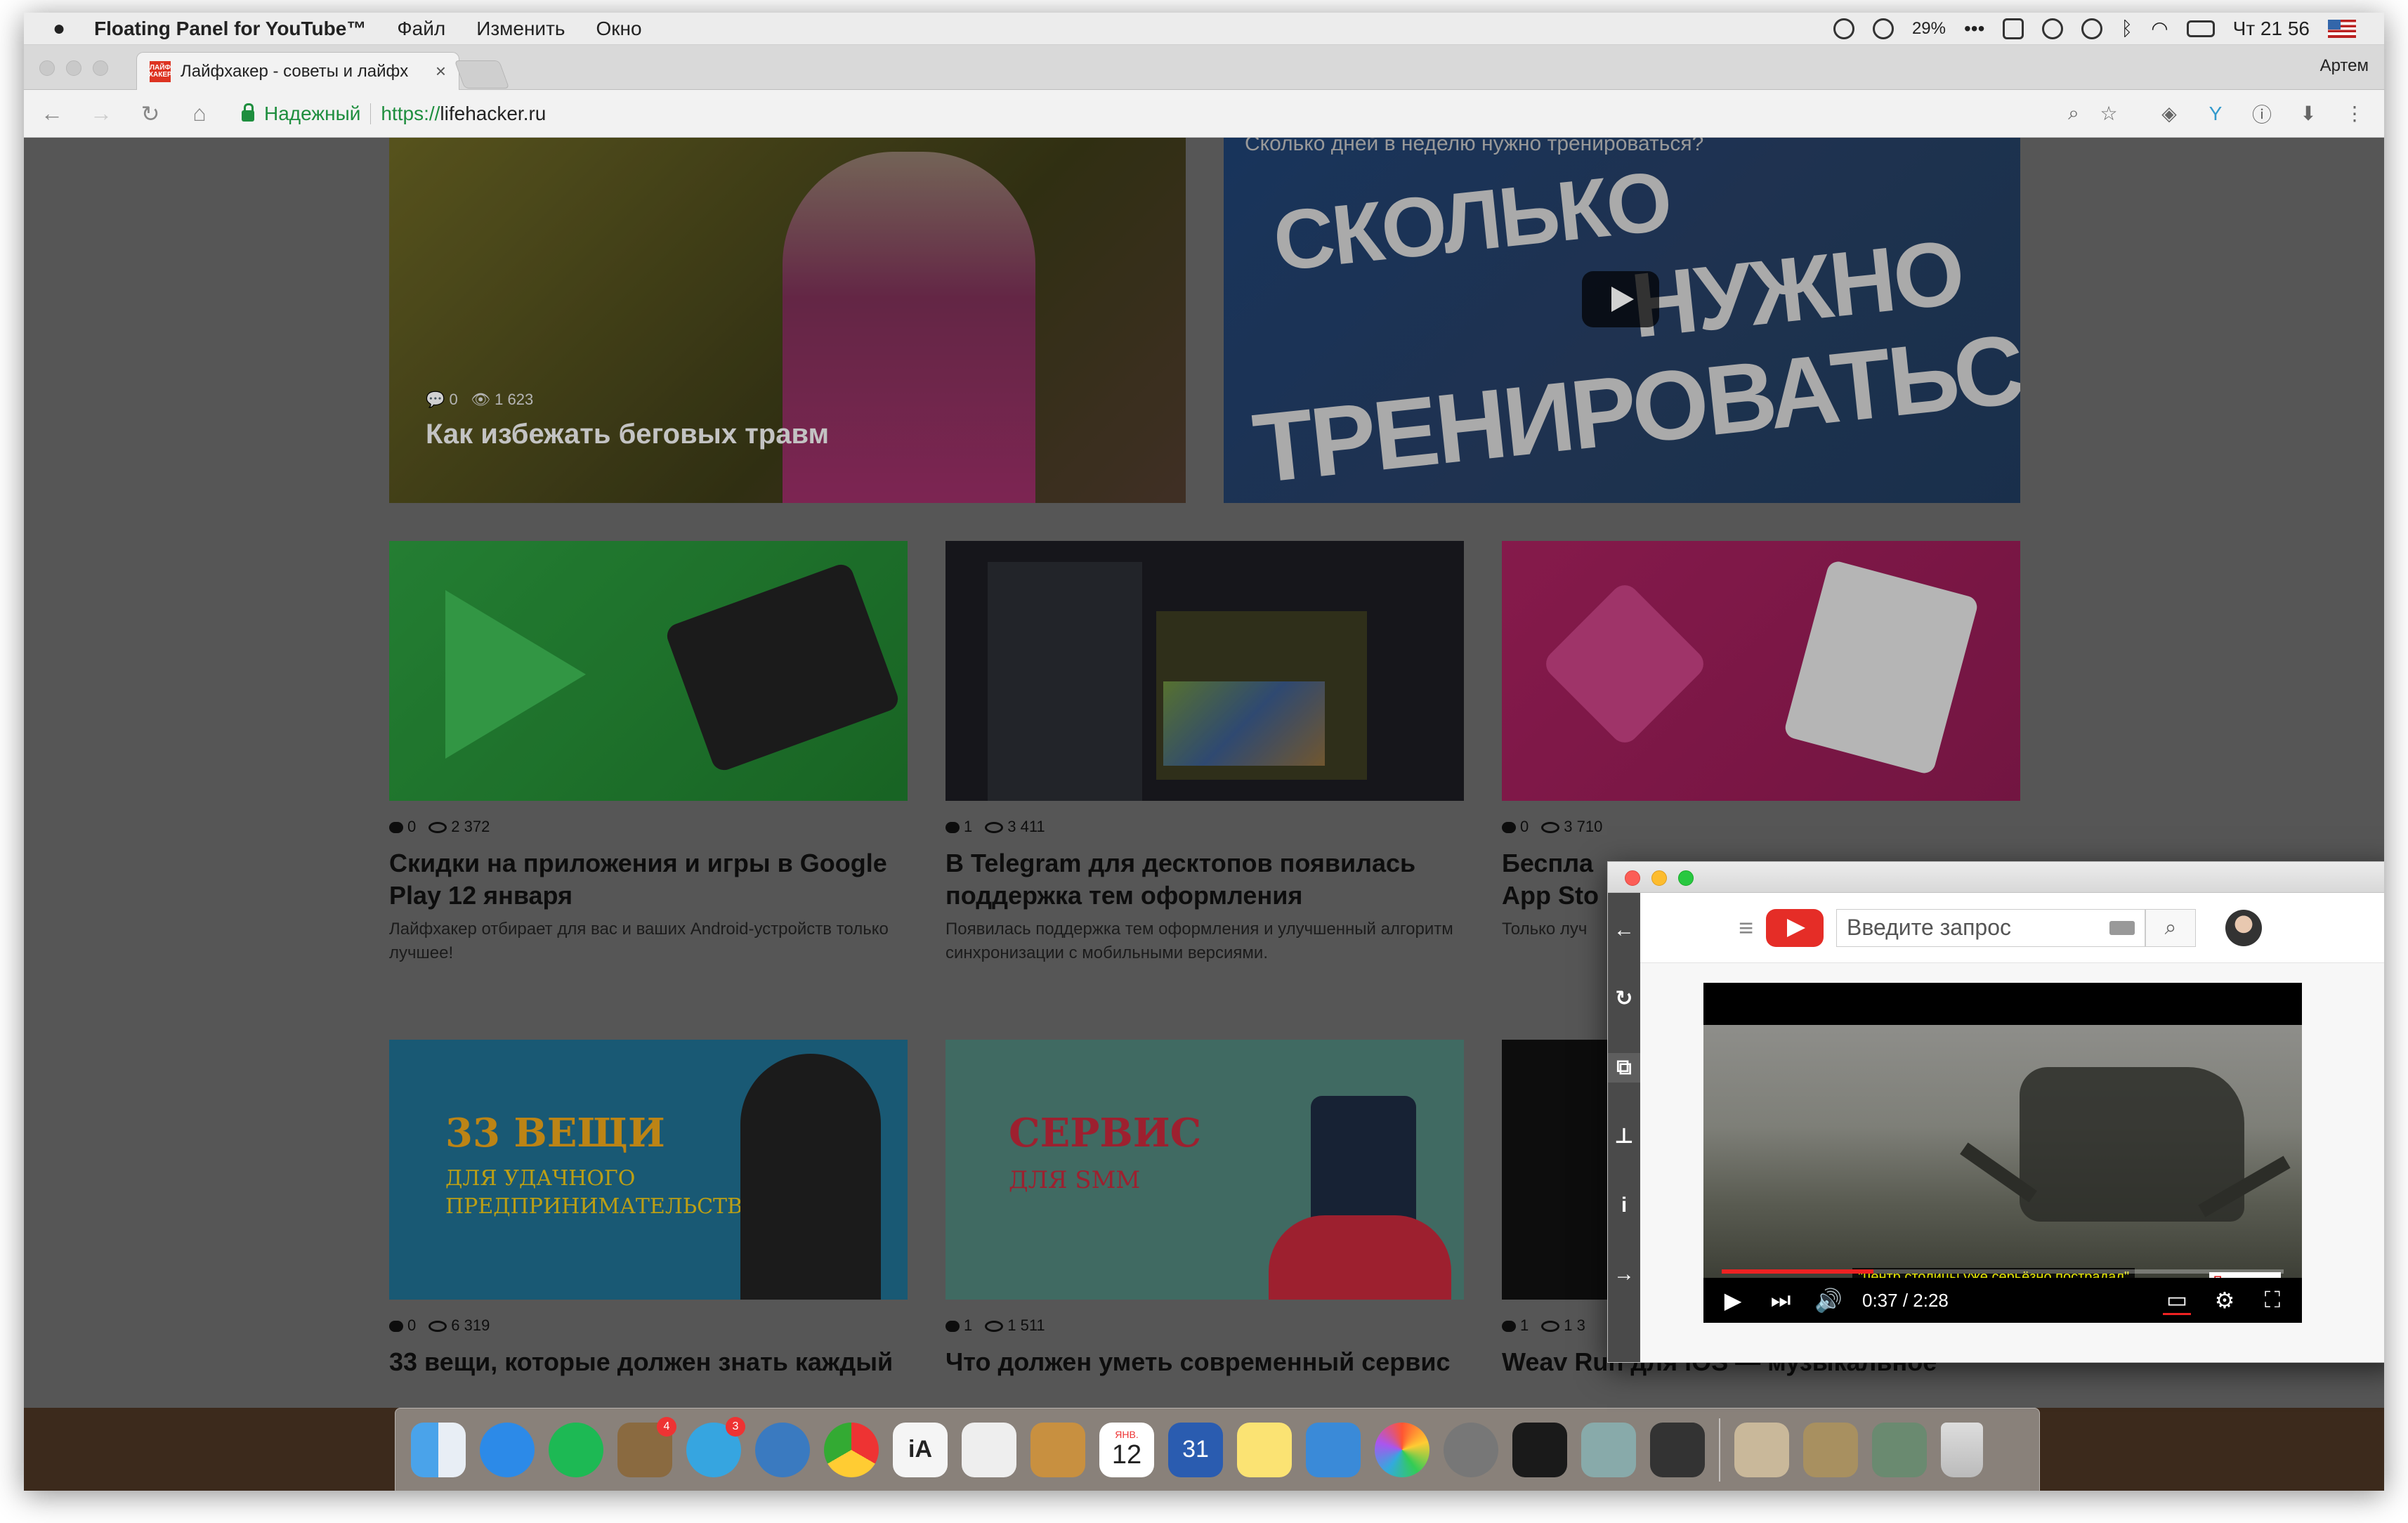 This screenshot has height=1523, width=2408. What do you see at coordinates (101, 68) in the screenshot?
I see `zoom-window-button` at bounding box center [101, 68].